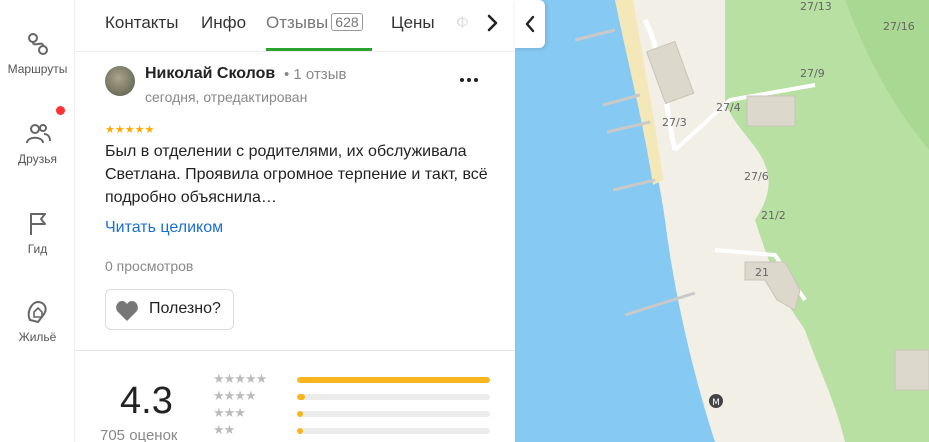 The image size is (929, 442). I want to click on average-rating: 4.3, so click(146, 401).